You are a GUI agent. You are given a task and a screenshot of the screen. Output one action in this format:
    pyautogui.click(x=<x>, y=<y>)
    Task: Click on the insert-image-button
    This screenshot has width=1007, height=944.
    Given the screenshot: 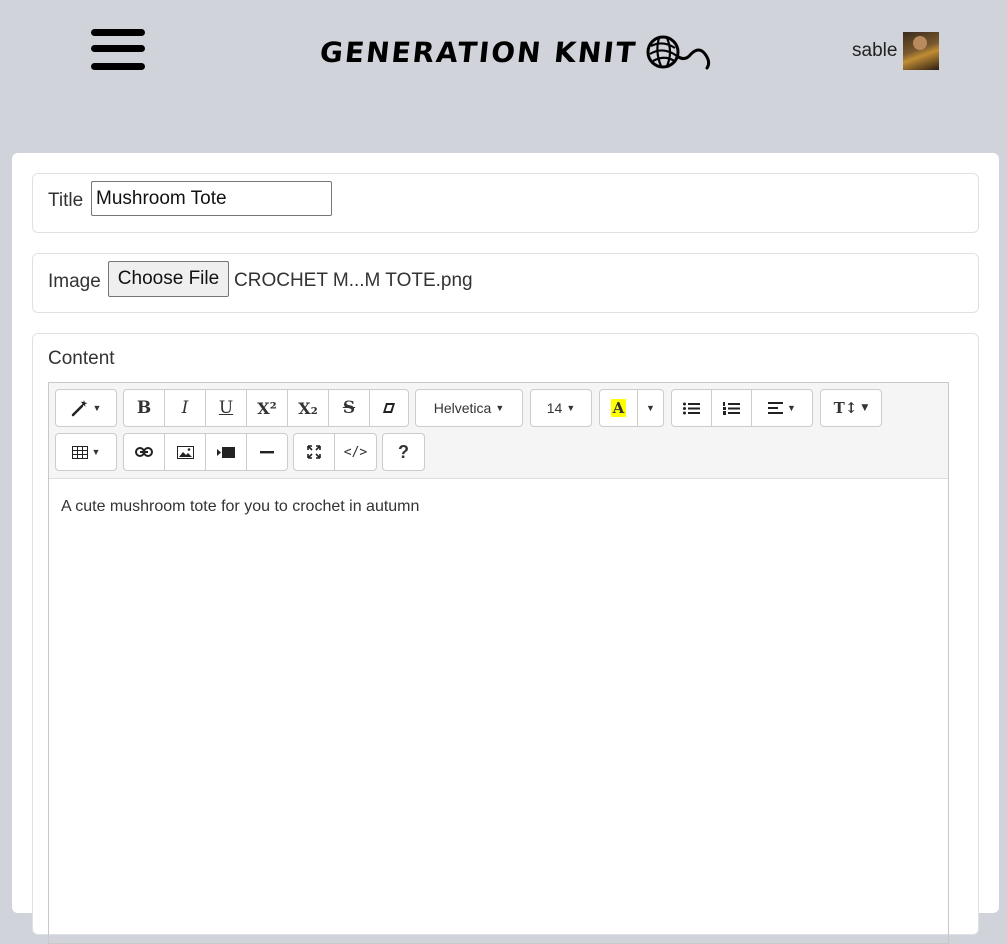 What is the action you would take?
    pyautogui.click(x=185, y=452)
    